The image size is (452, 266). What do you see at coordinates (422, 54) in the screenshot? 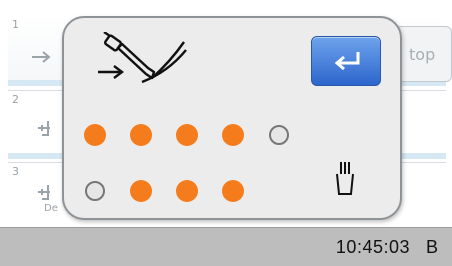
I see `stop-button-label: top` at bounding box center [422, 54].